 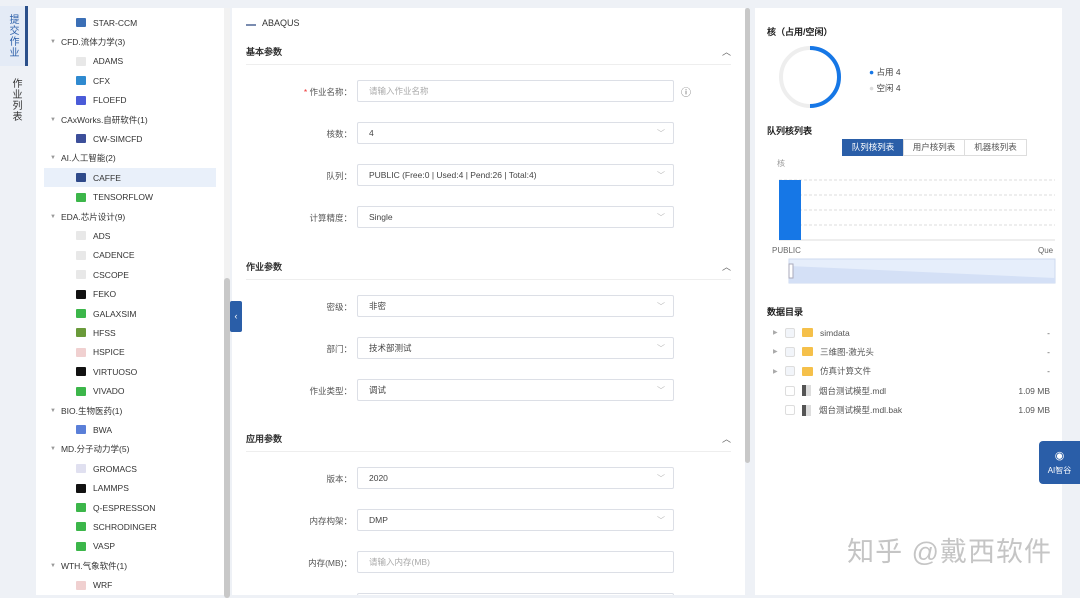 What do you see at coordinates (130, 488) in the screenshot?
I see `tree-app-item: LAMMPS` at bounding box center [130, 488].